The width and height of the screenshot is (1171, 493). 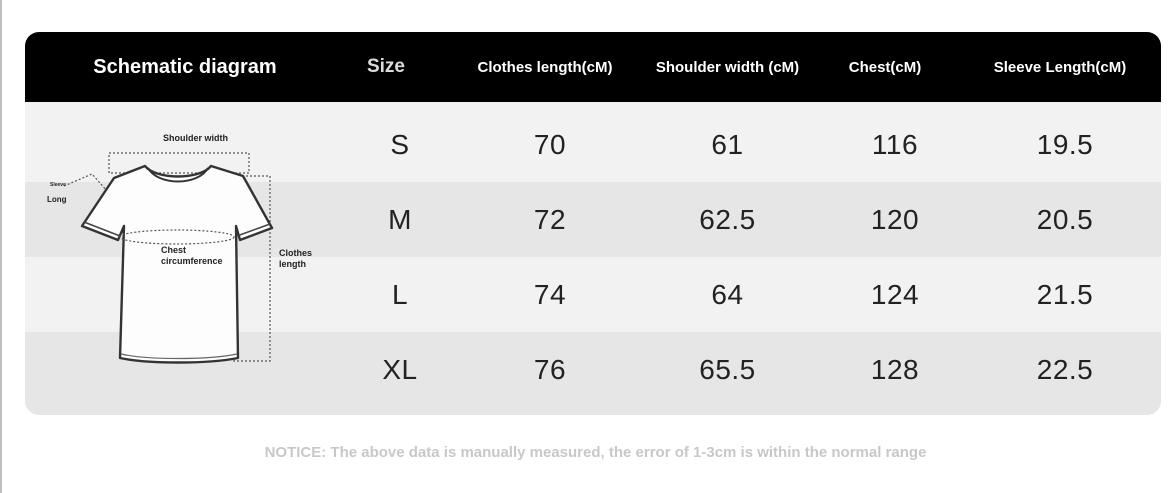 I want to click on chest-cell: 120, so click(x=895, y=219).